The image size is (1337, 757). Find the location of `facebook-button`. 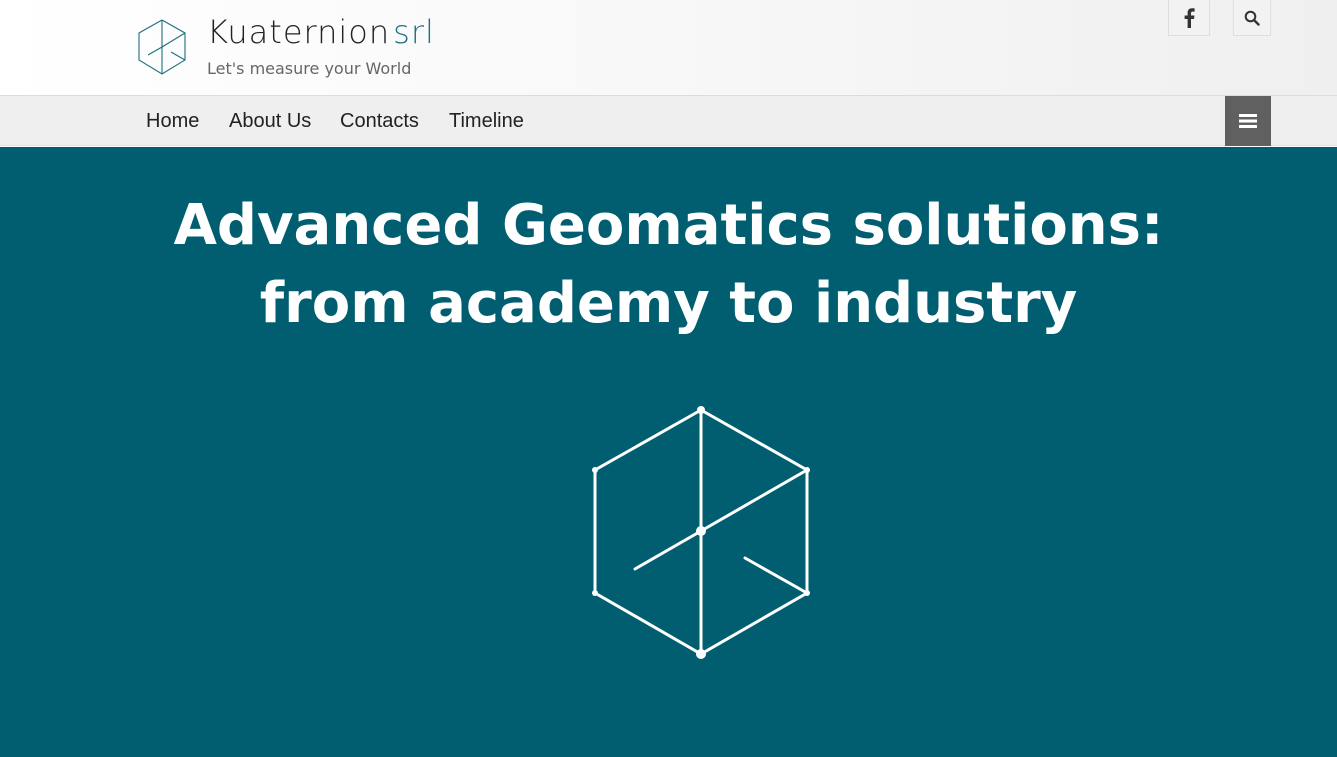

facebook-button is located at coordinates (1189, 18).